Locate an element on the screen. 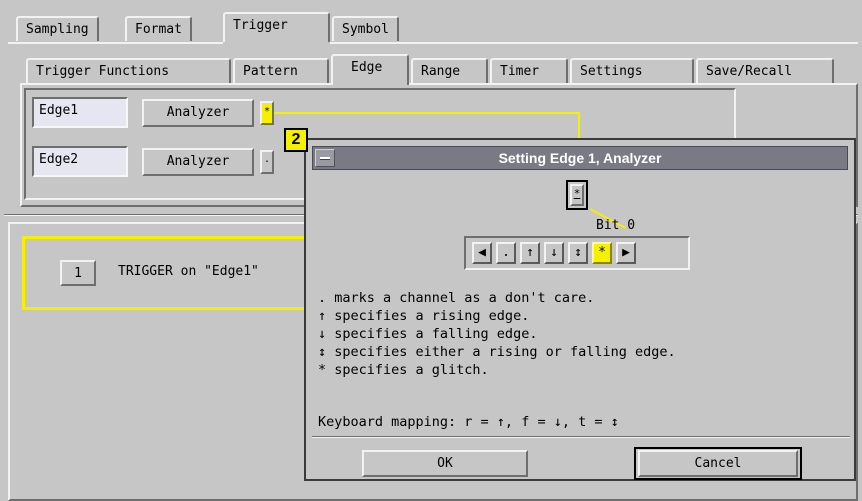 This screenshot has width=862, height=501. falling-edge-button: ↓ is located at coordinates (554, 253).